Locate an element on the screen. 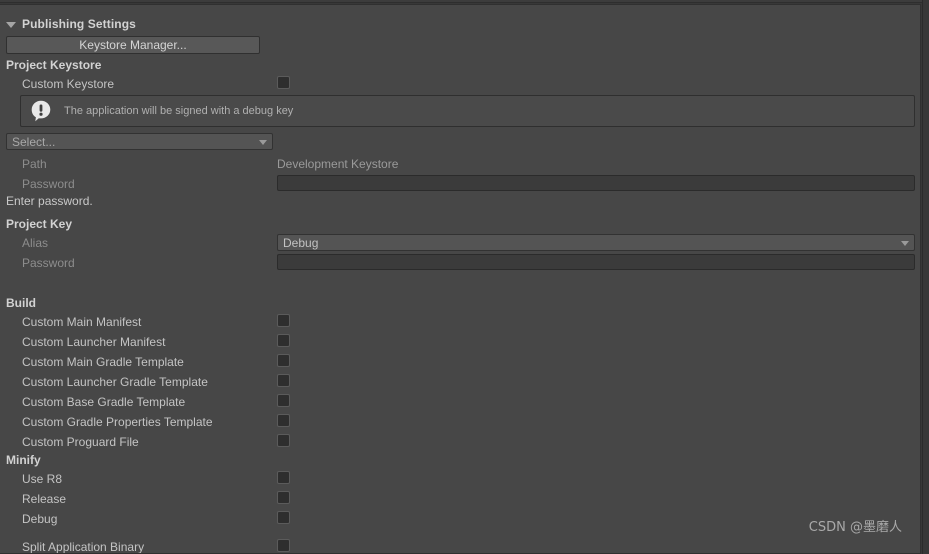 The image size is (929, 554). label-custom-launcher-gradle-template: Custom Launcher Gradle Template is located at coordinates (115, 382).